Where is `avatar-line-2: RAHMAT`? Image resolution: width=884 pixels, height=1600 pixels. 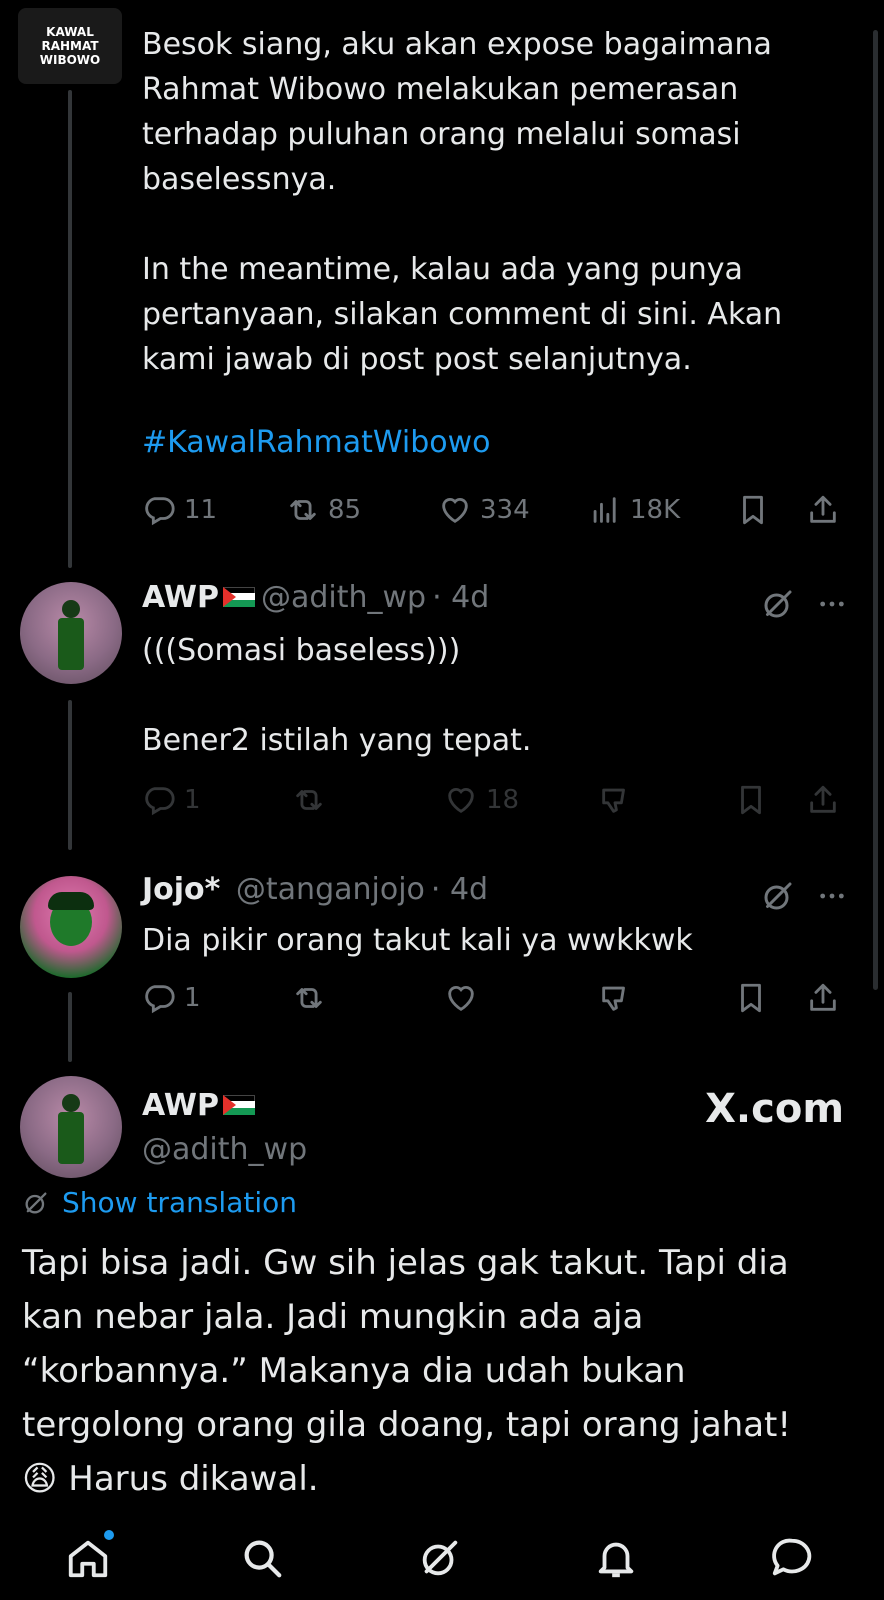 avatar-line-2: RAHMAT is located at coordinates (70, 46).